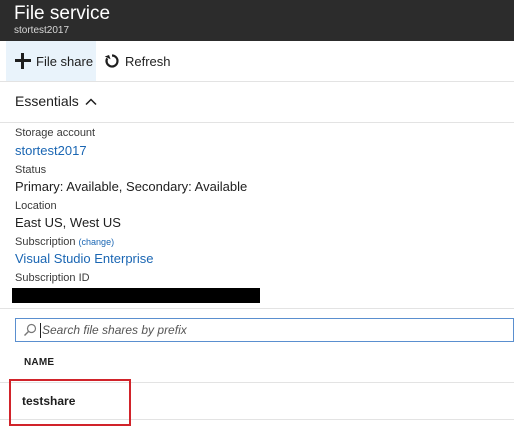 Image resolution: width=514 pixels, height=447 pixels. I want to click on search-input, so click(272, 330).